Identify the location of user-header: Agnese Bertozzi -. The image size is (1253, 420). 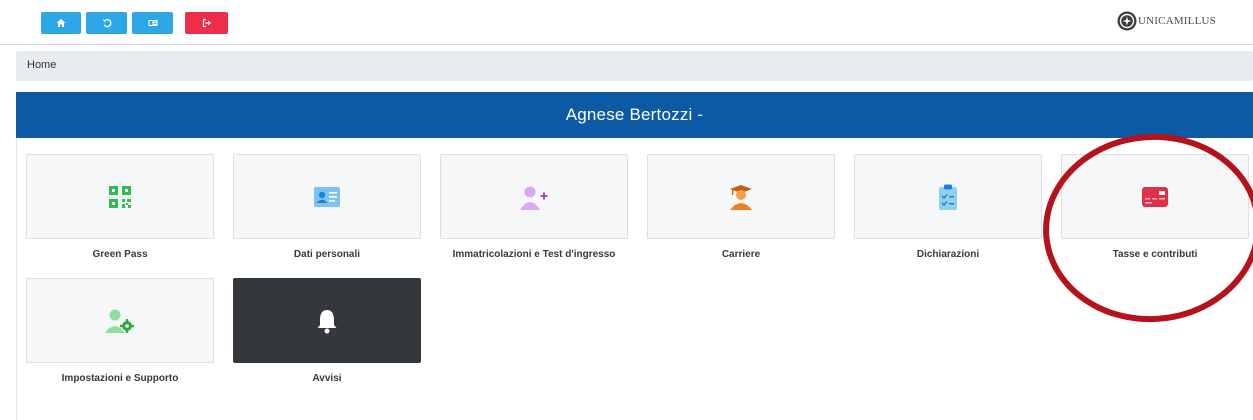
(634, 115).